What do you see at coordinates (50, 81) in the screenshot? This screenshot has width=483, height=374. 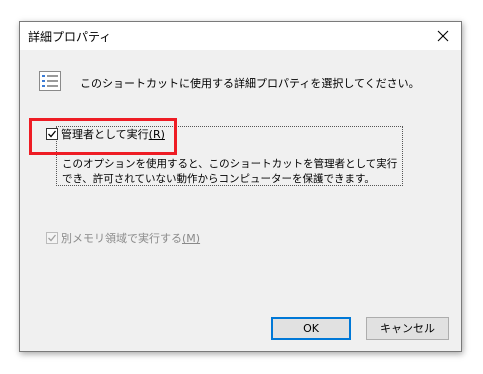 I see `properties-list-icon` at bounding box center [50, 81].